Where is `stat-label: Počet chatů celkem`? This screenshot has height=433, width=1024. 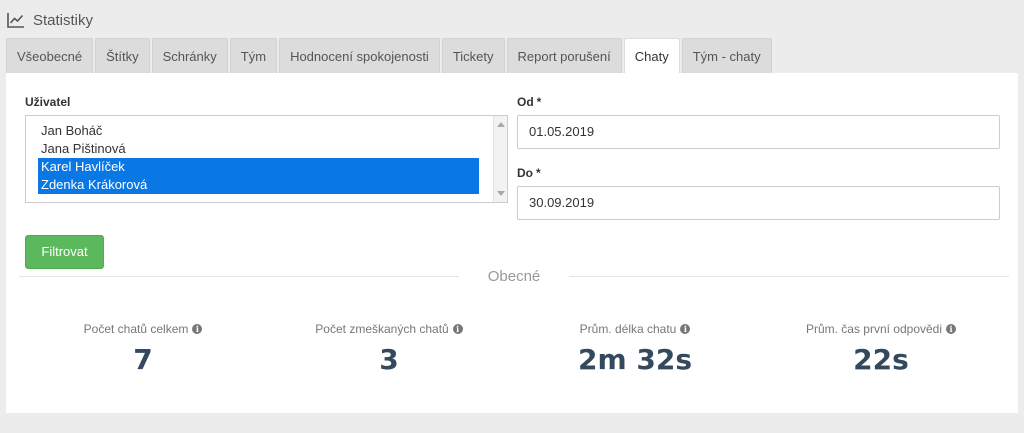 stat-label: Počet chatů celkem is located at coordinates (136, 329).